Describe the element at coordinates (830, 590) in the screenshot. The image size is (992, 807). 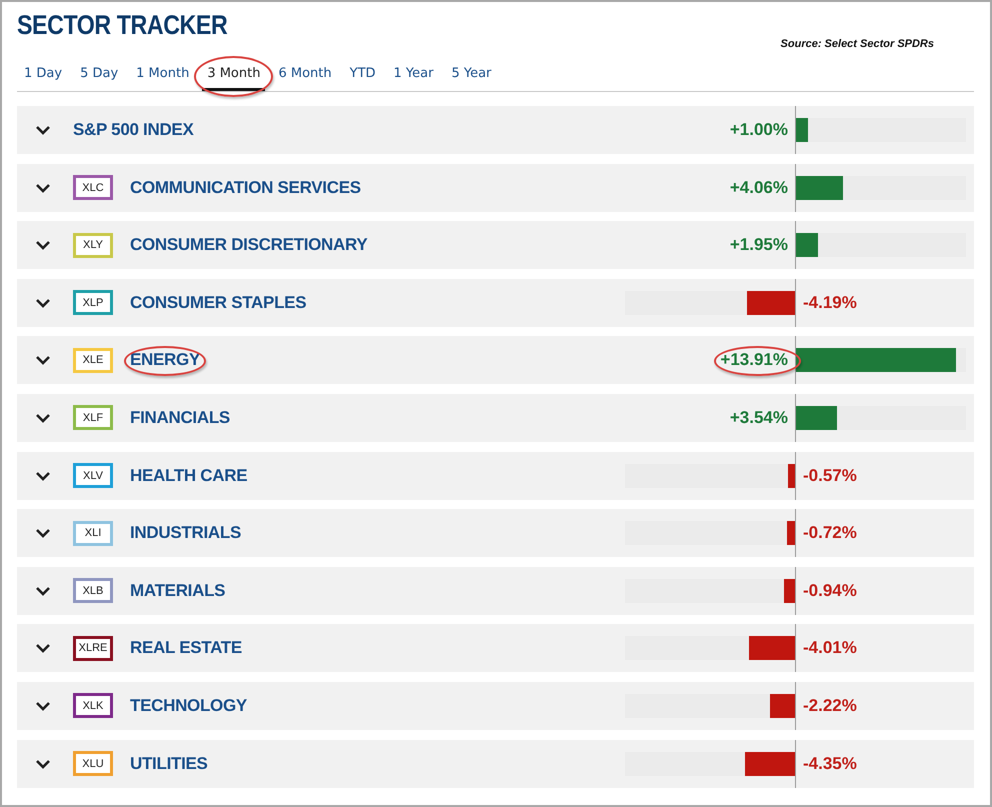
I see `change-value: -0.94%` at that location.